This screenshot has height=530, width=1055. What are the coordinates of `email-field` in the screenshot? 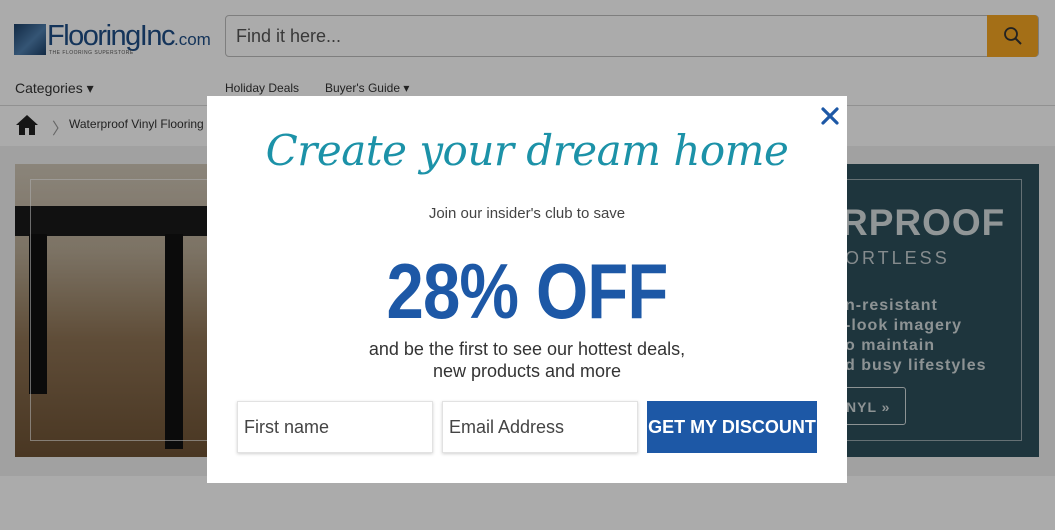 It's located at (540, 427).